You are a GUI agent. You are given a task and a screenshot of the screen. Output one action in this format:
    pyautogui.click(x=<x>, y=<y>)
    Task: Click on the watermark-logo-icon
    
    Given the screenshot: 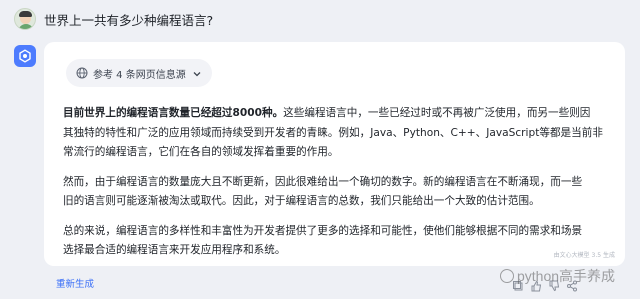 What is the action you would take?
    pyautogui.click(x=507, y=276)
    